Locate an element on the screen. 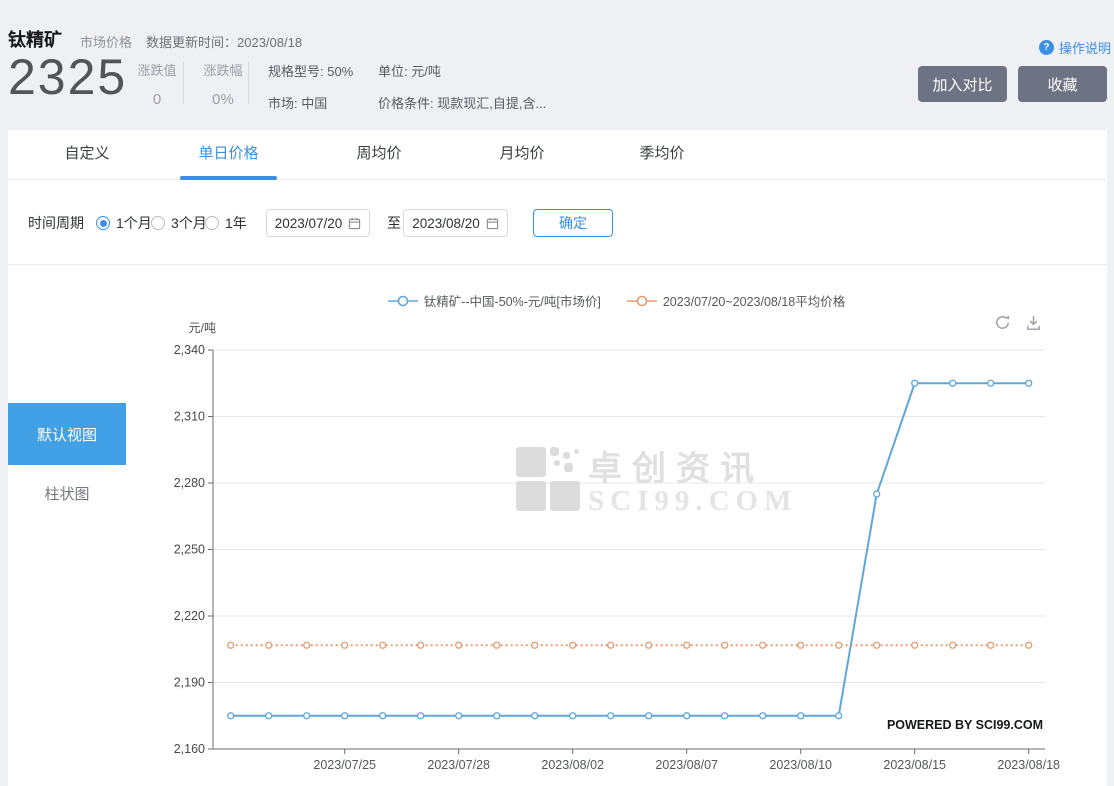 The height and width of the screenshot is (786, 1114). radio-1year: 1年 is located at coordinates (226, 223).